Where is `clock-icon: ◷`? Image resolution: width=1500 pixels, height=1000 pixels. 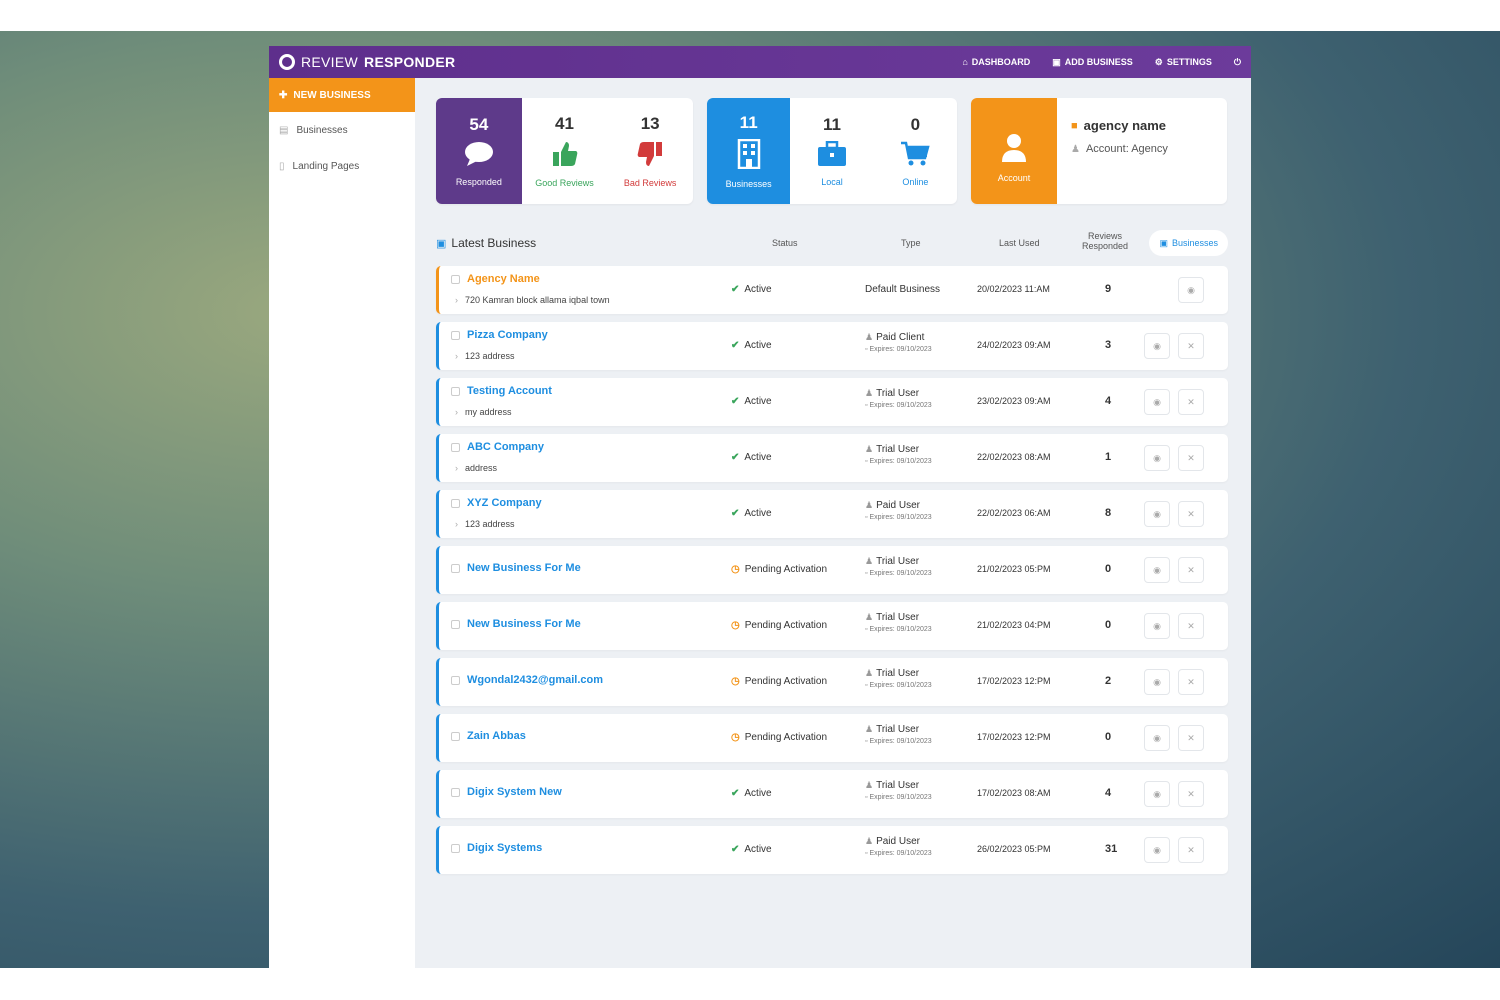 clock-icon: ◷ is located at coordinates (735, 737).